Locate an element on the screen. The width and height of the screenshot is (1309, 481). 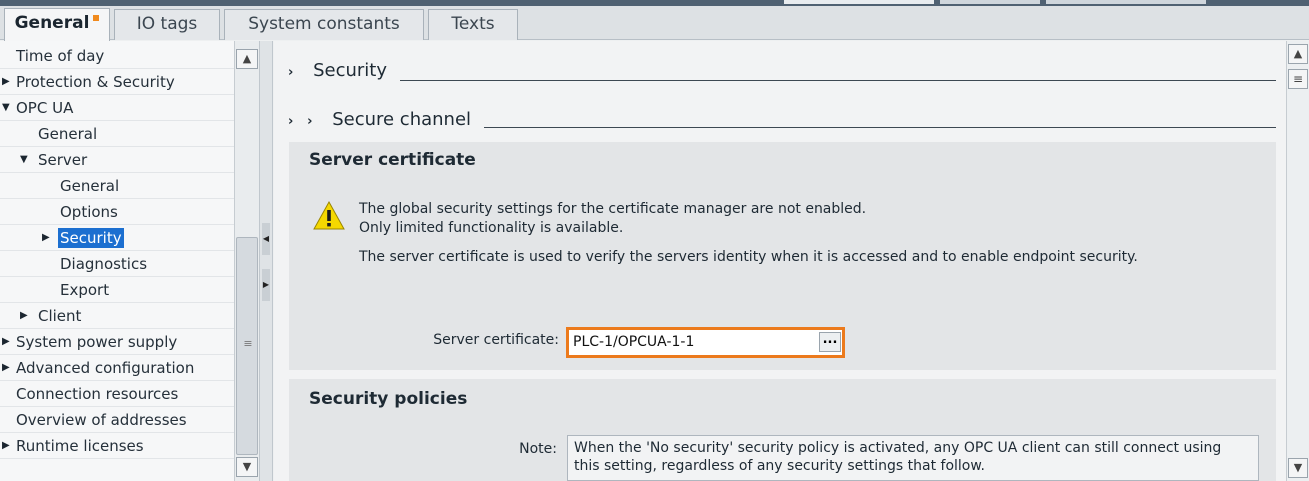
nav-item-connection-resources: Connection resources is located at coordinates (117, 394).